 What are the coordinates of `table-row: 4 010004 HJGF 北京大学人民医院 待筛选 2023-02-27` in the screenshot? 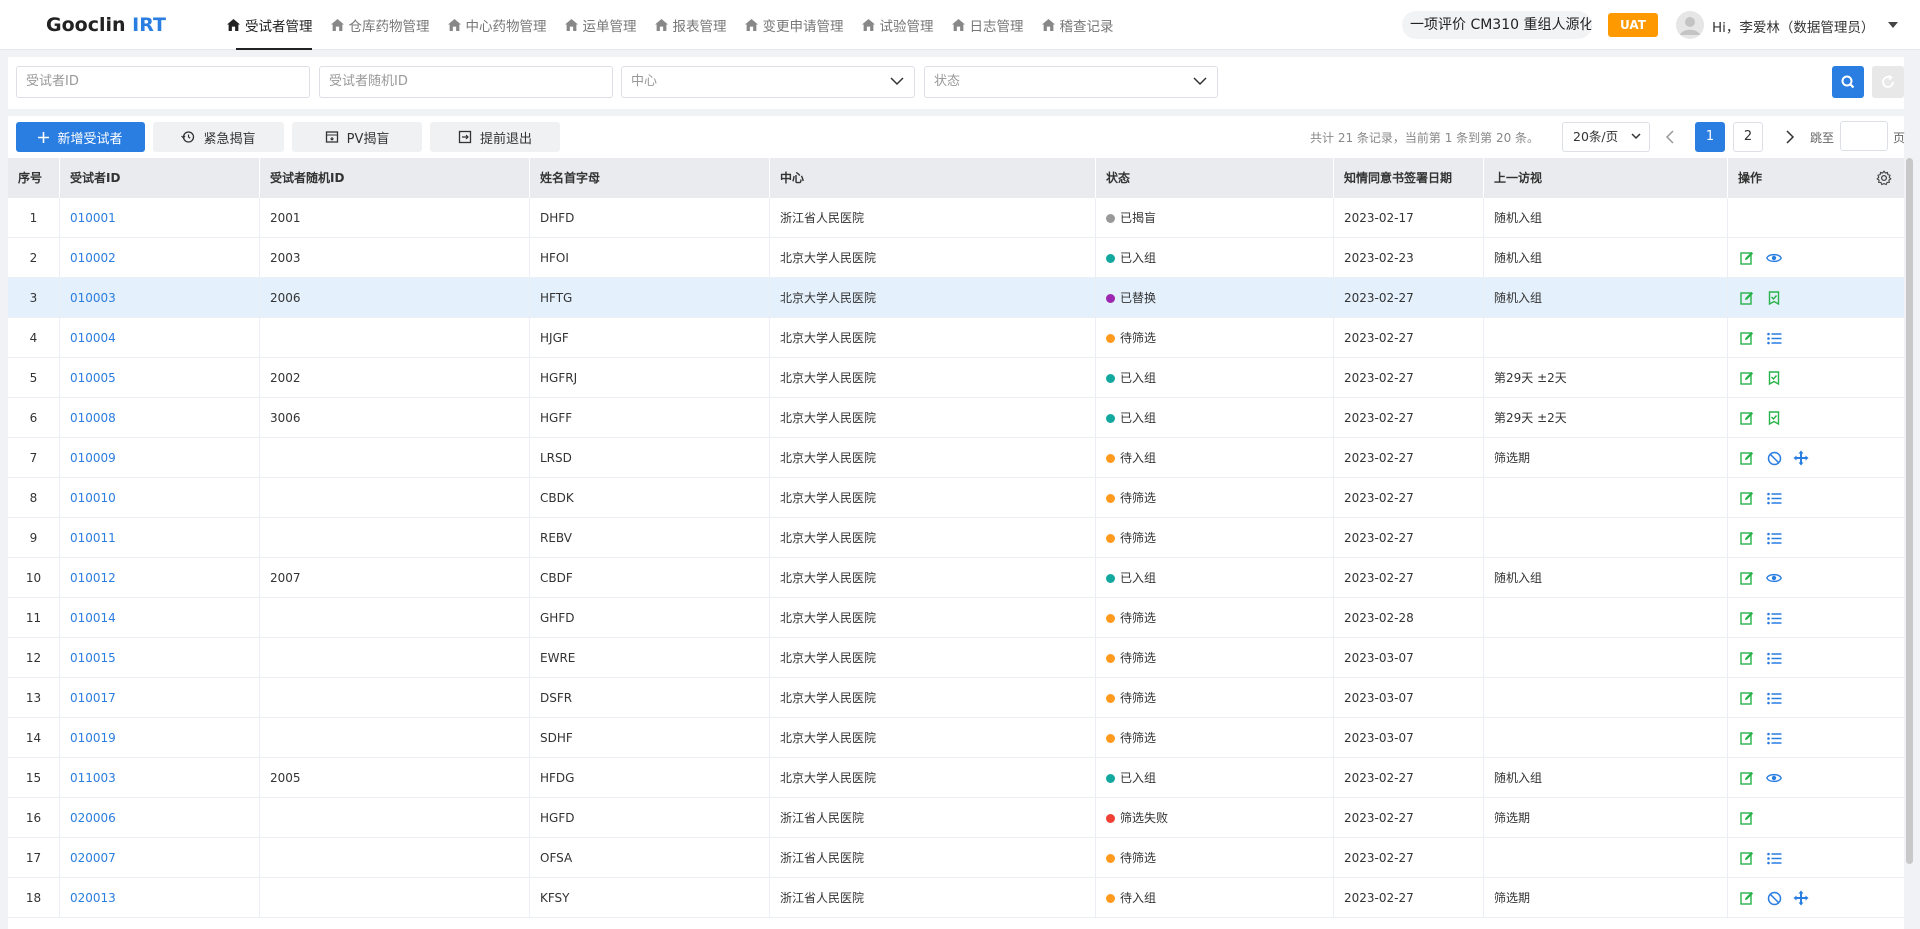 It's located at (956, 338).